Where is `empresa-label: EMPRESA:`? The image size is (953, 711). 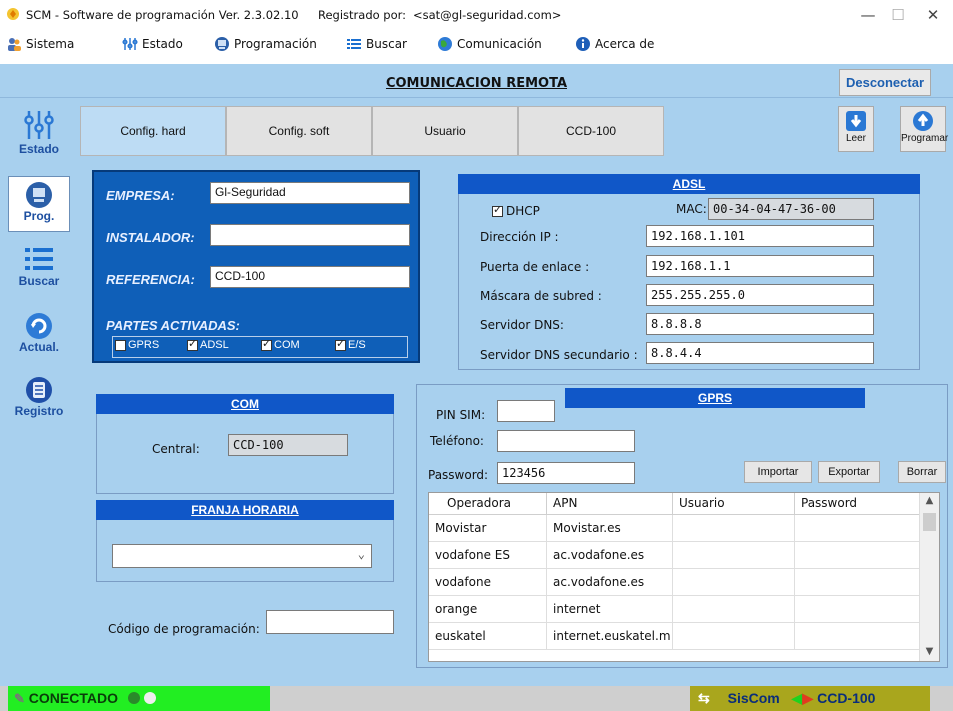
empresa-label: EMPRESA: is located at coordinates (140, 195).